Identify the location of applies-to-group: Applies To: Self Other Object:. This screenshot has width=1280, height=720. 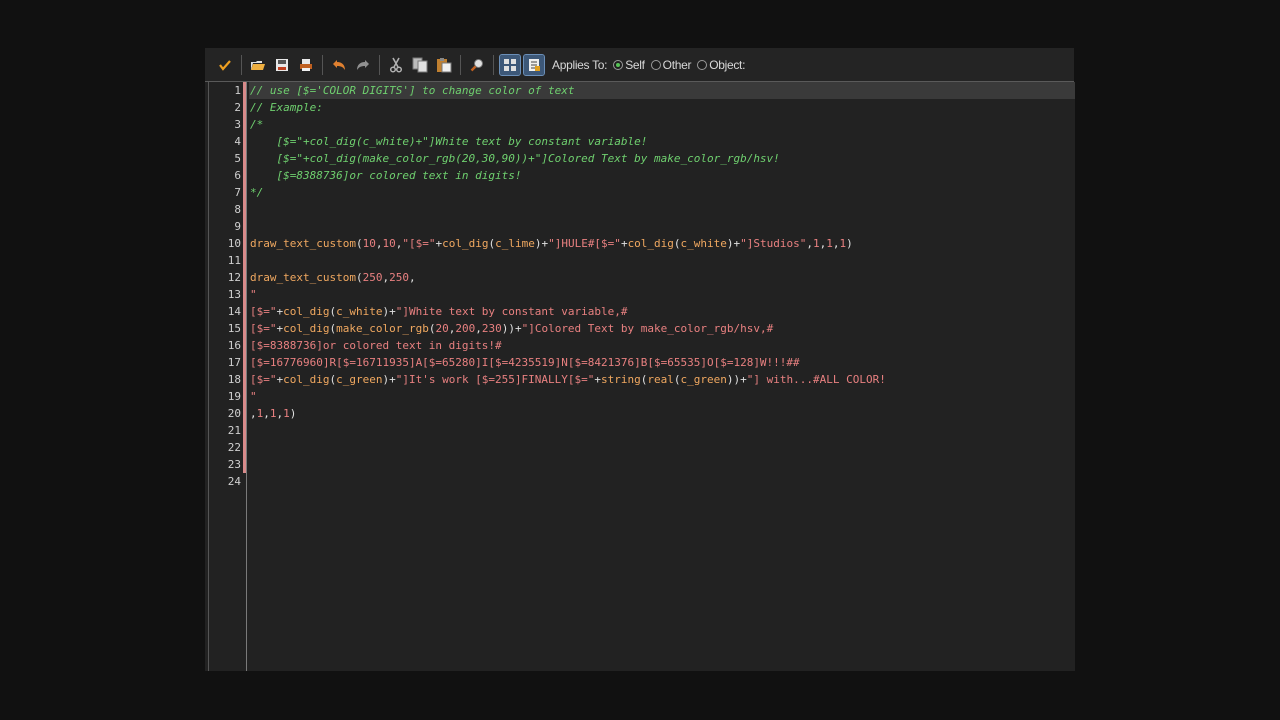
(648, 65).